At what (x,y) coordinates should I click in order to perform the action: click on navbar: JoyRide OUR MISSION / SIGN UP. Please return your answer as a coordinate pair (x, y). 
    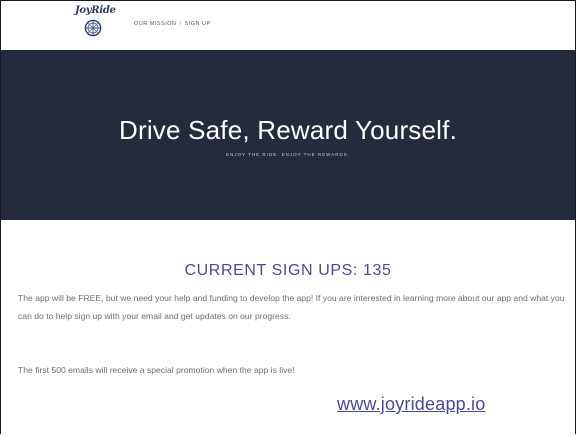
    Looking at the image, I should click on (288, 25).